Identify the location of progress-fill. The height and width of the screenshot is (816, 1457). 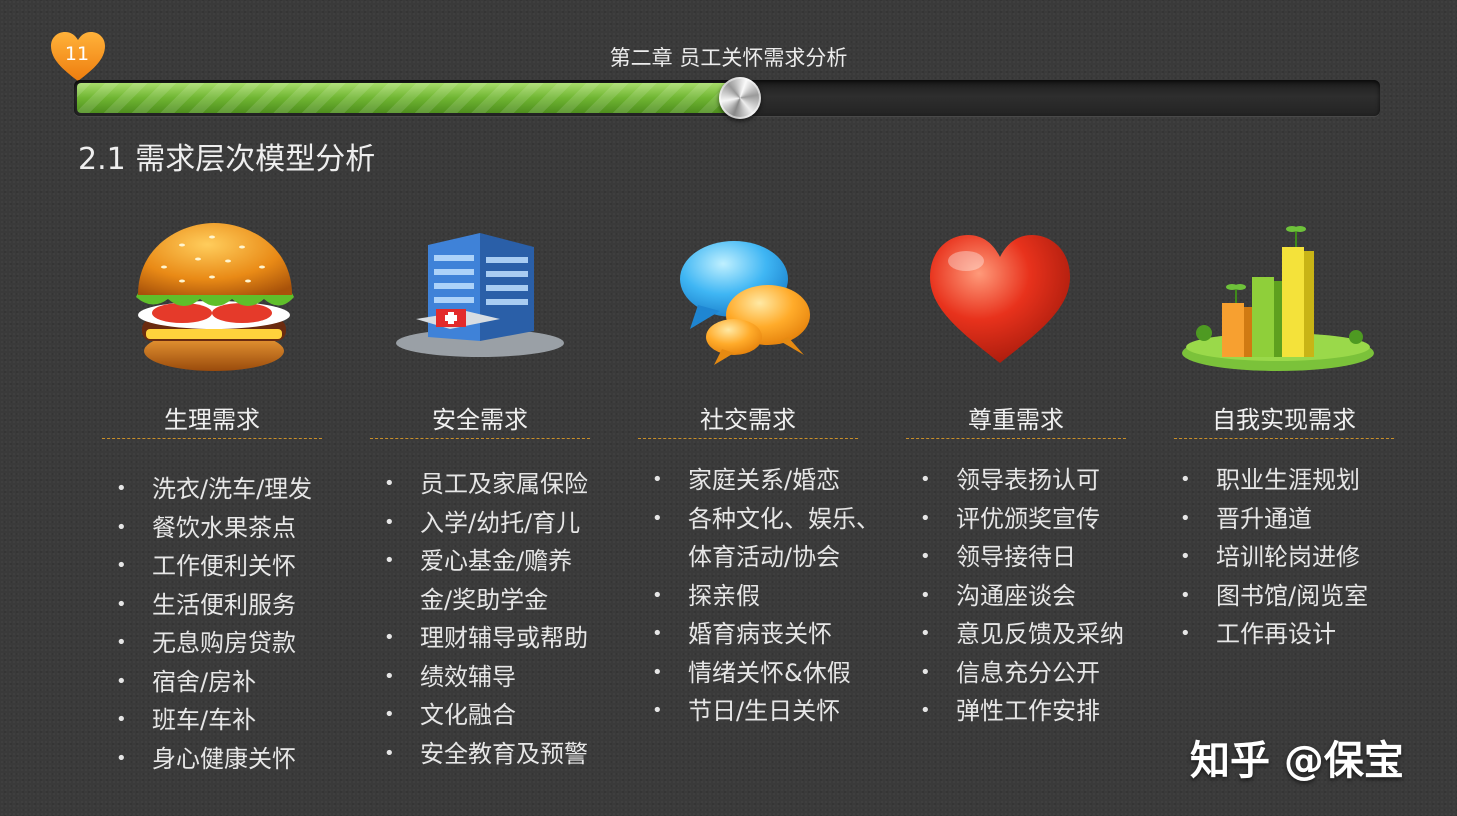
(408, 98).